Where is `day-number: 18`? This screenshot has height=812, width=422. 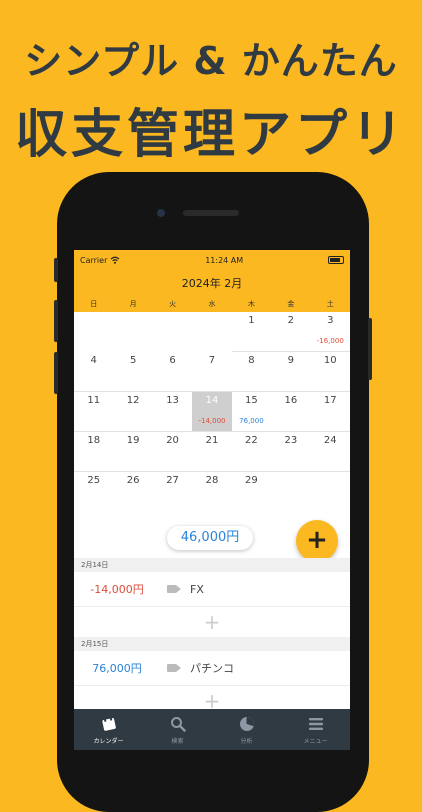
day-number: 18 is located at coordinates (94, 440).